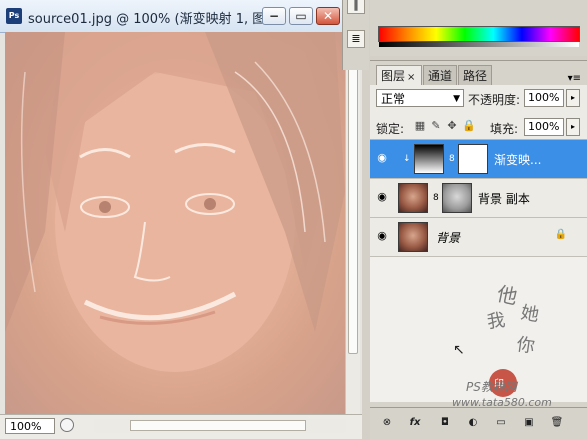 The width and height of the screenshot is (587, 440). What do you see at coordinates (479, 36) in the screenshot?
I see `color-spectrum` at bounding box center [479, 36].